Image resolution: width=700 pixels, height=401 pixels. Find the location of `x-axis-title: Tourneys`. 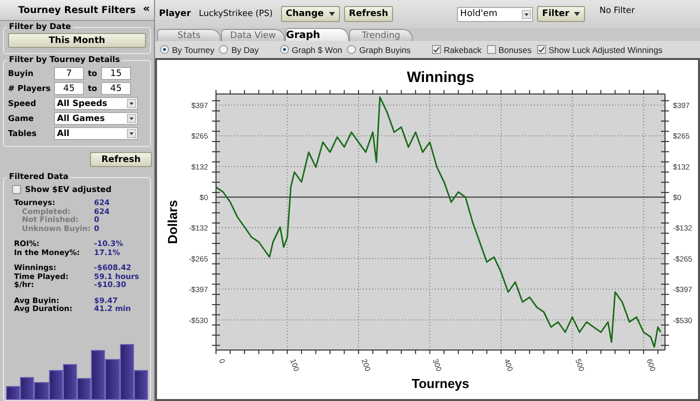

x-axis-title: Tourneys is located at coordinates (441, 383).